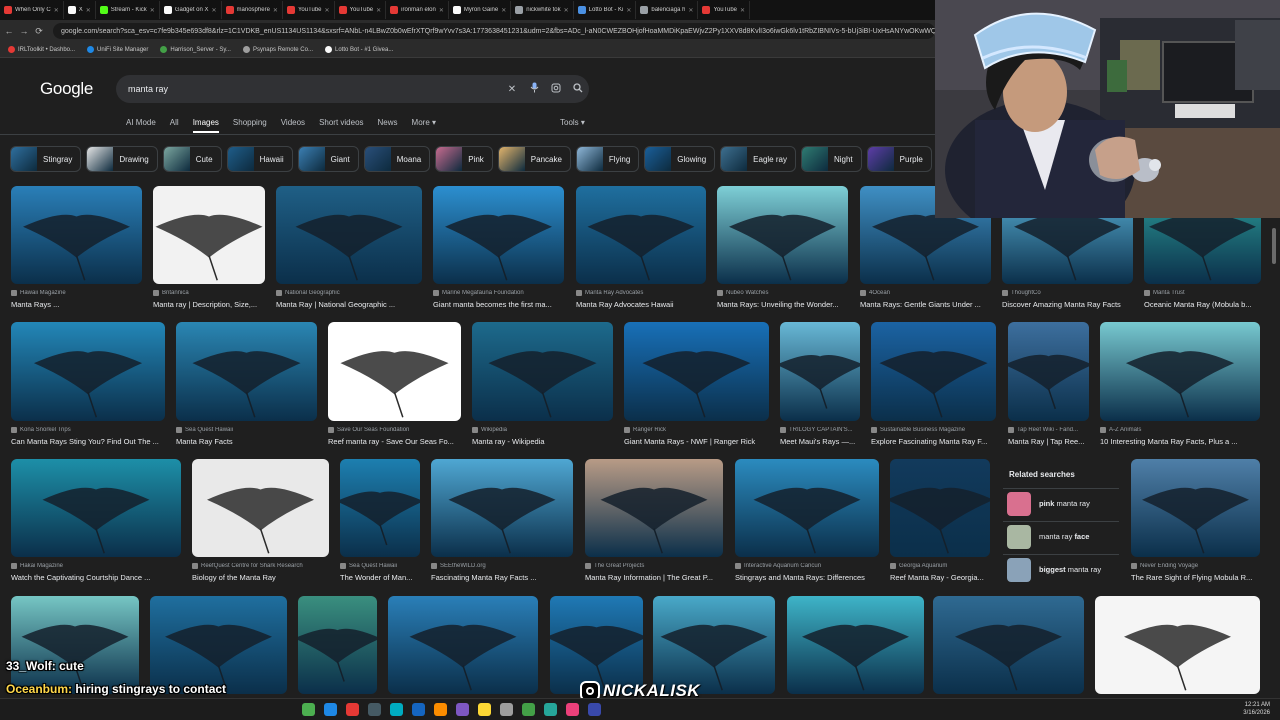 The width and height of the screenshot is (1280, 720). Describe the element at coordinates (940, 566) in the screenshot. I see `result-source: Georgia Aquarium` at that location.